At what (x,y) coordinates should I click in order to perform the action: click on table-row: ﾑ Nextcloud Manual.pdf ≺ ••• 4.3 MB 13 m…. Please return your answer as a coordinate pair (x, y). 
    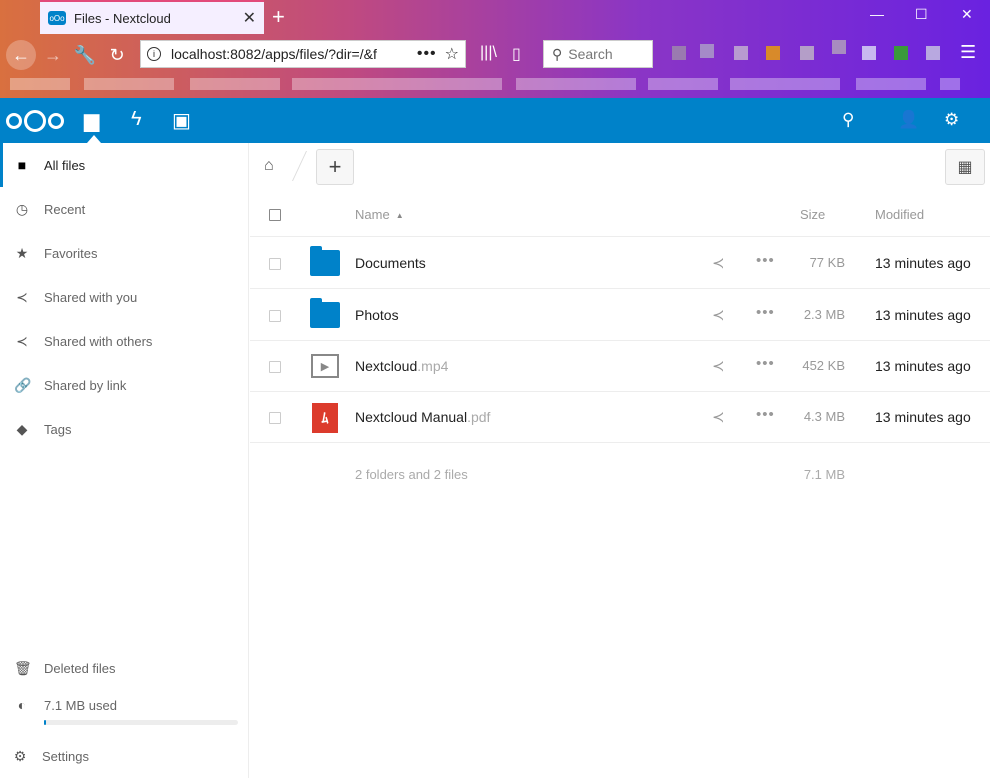
    Looking at the image, I should click on (620, 417).